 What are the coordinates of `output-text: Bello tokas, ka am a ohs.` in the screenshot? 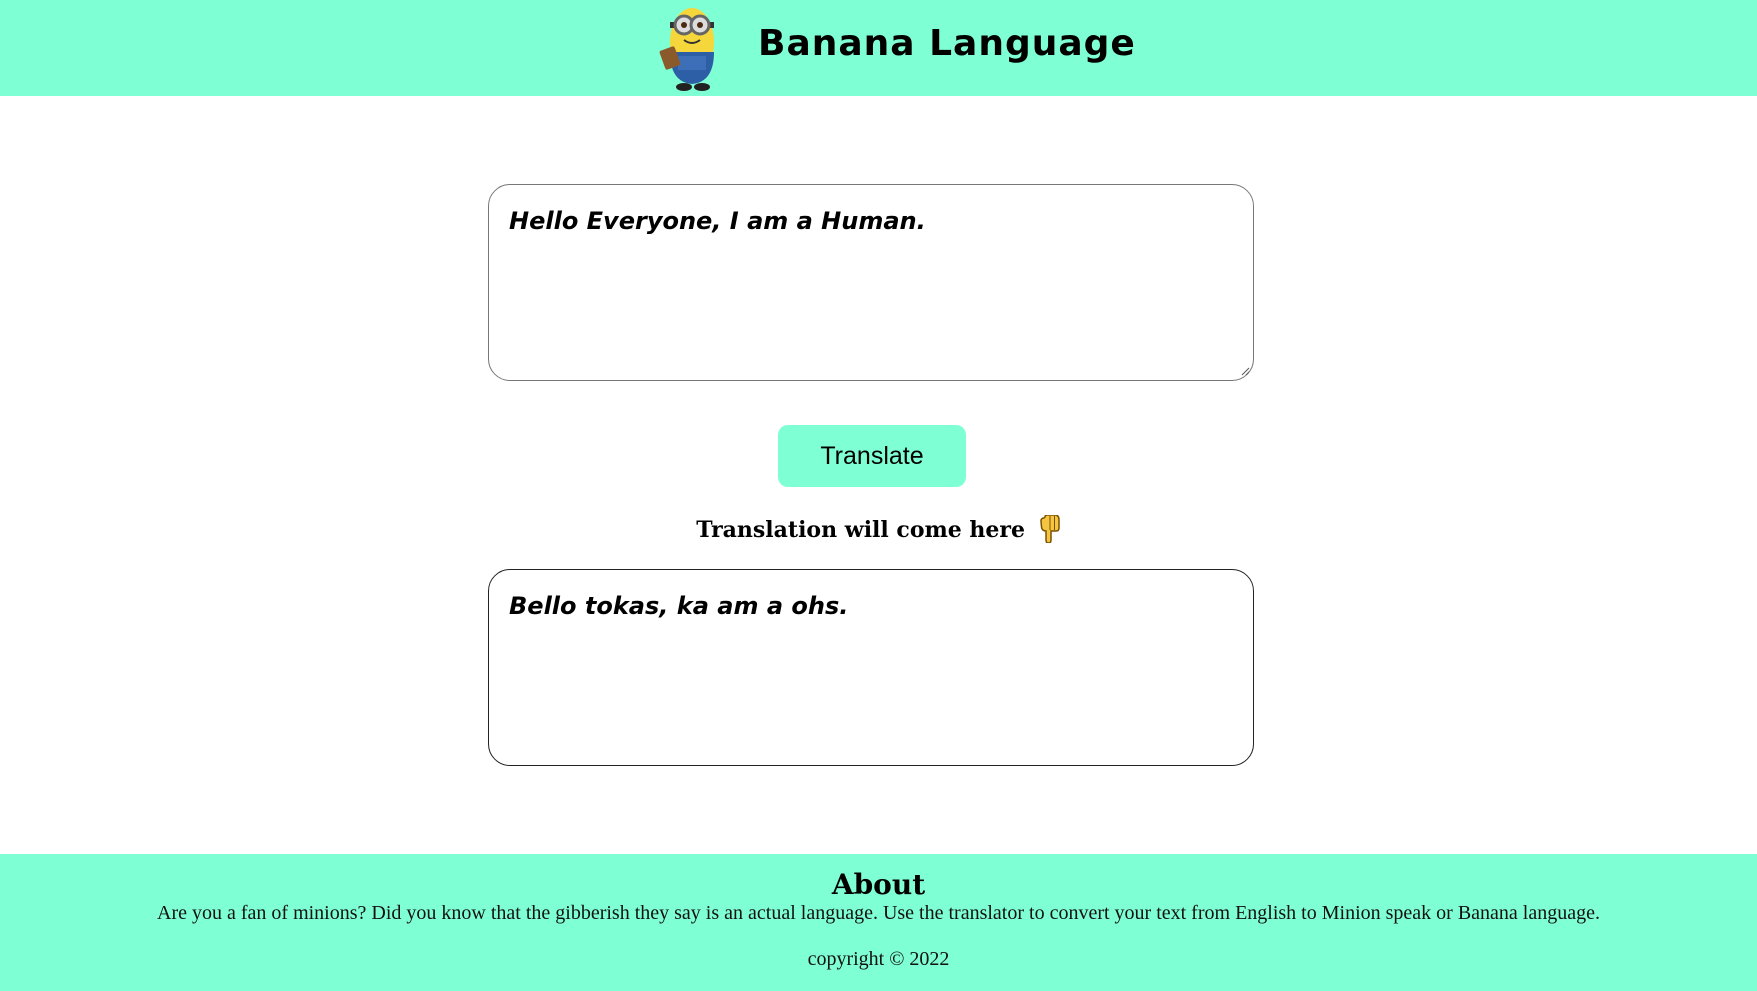 It's located at (679, 606).